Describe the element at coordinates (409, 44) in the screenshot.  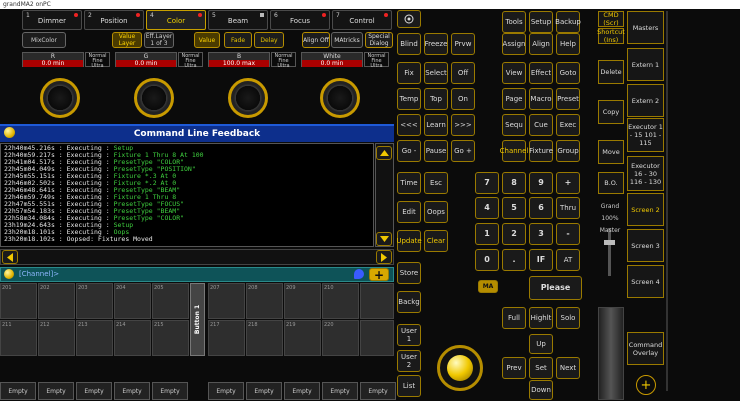
I see `blind-key: Blind` at that location.